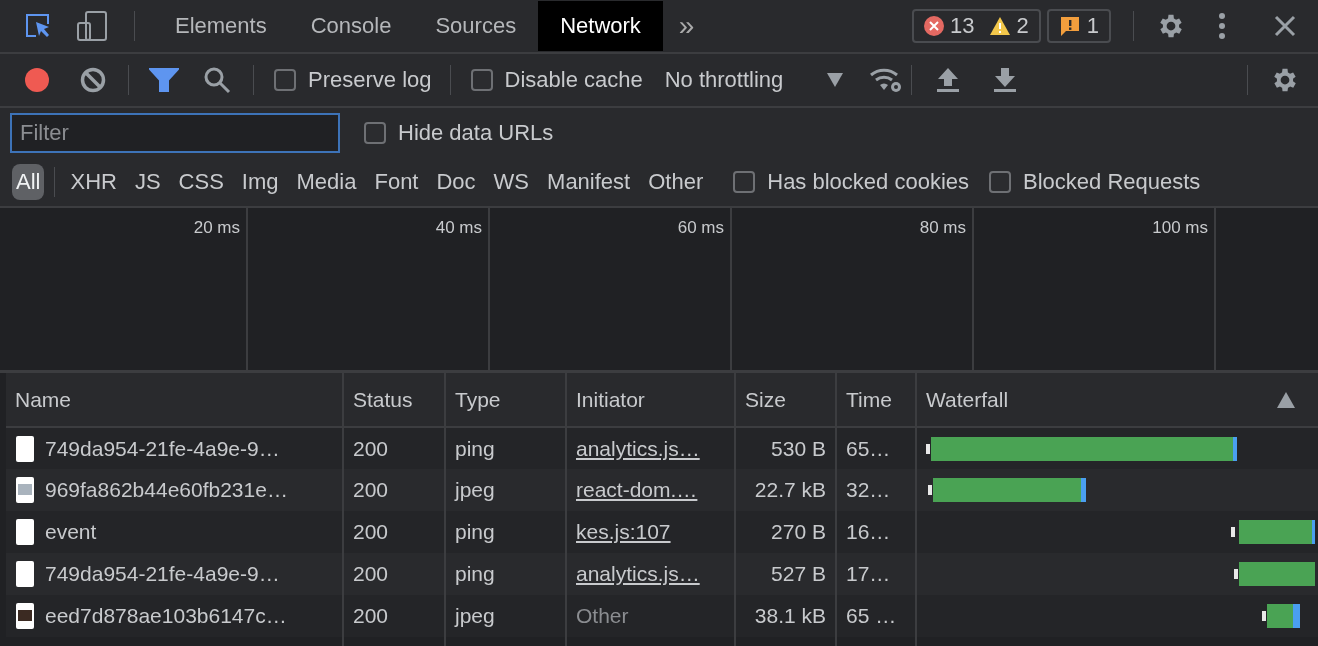  What do you see at coordinates (216, 228) in the screenshot?
I see `timeline-tick-label: 20 ms` at bounding box center [216, 228].